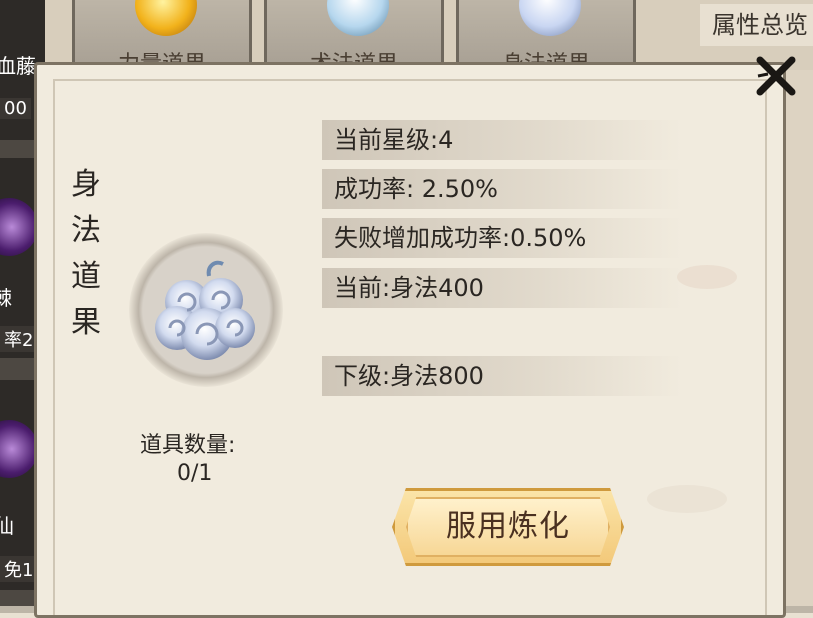 This screenshot has height=618, width=813. I want to click on left-item-value: 00, so click(15, 108).